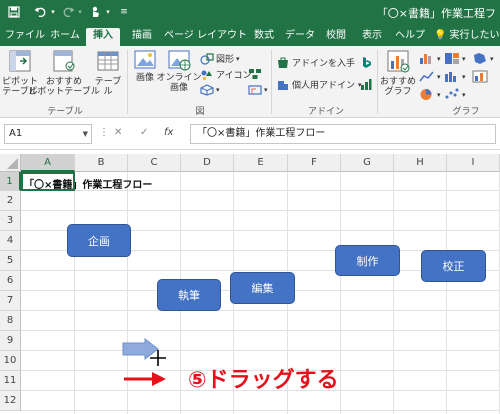 This screenshot has width=500, height=414. Describe the element at coordinates (261, 163) in the screenshot. I see `column-header-e: E` at that location.